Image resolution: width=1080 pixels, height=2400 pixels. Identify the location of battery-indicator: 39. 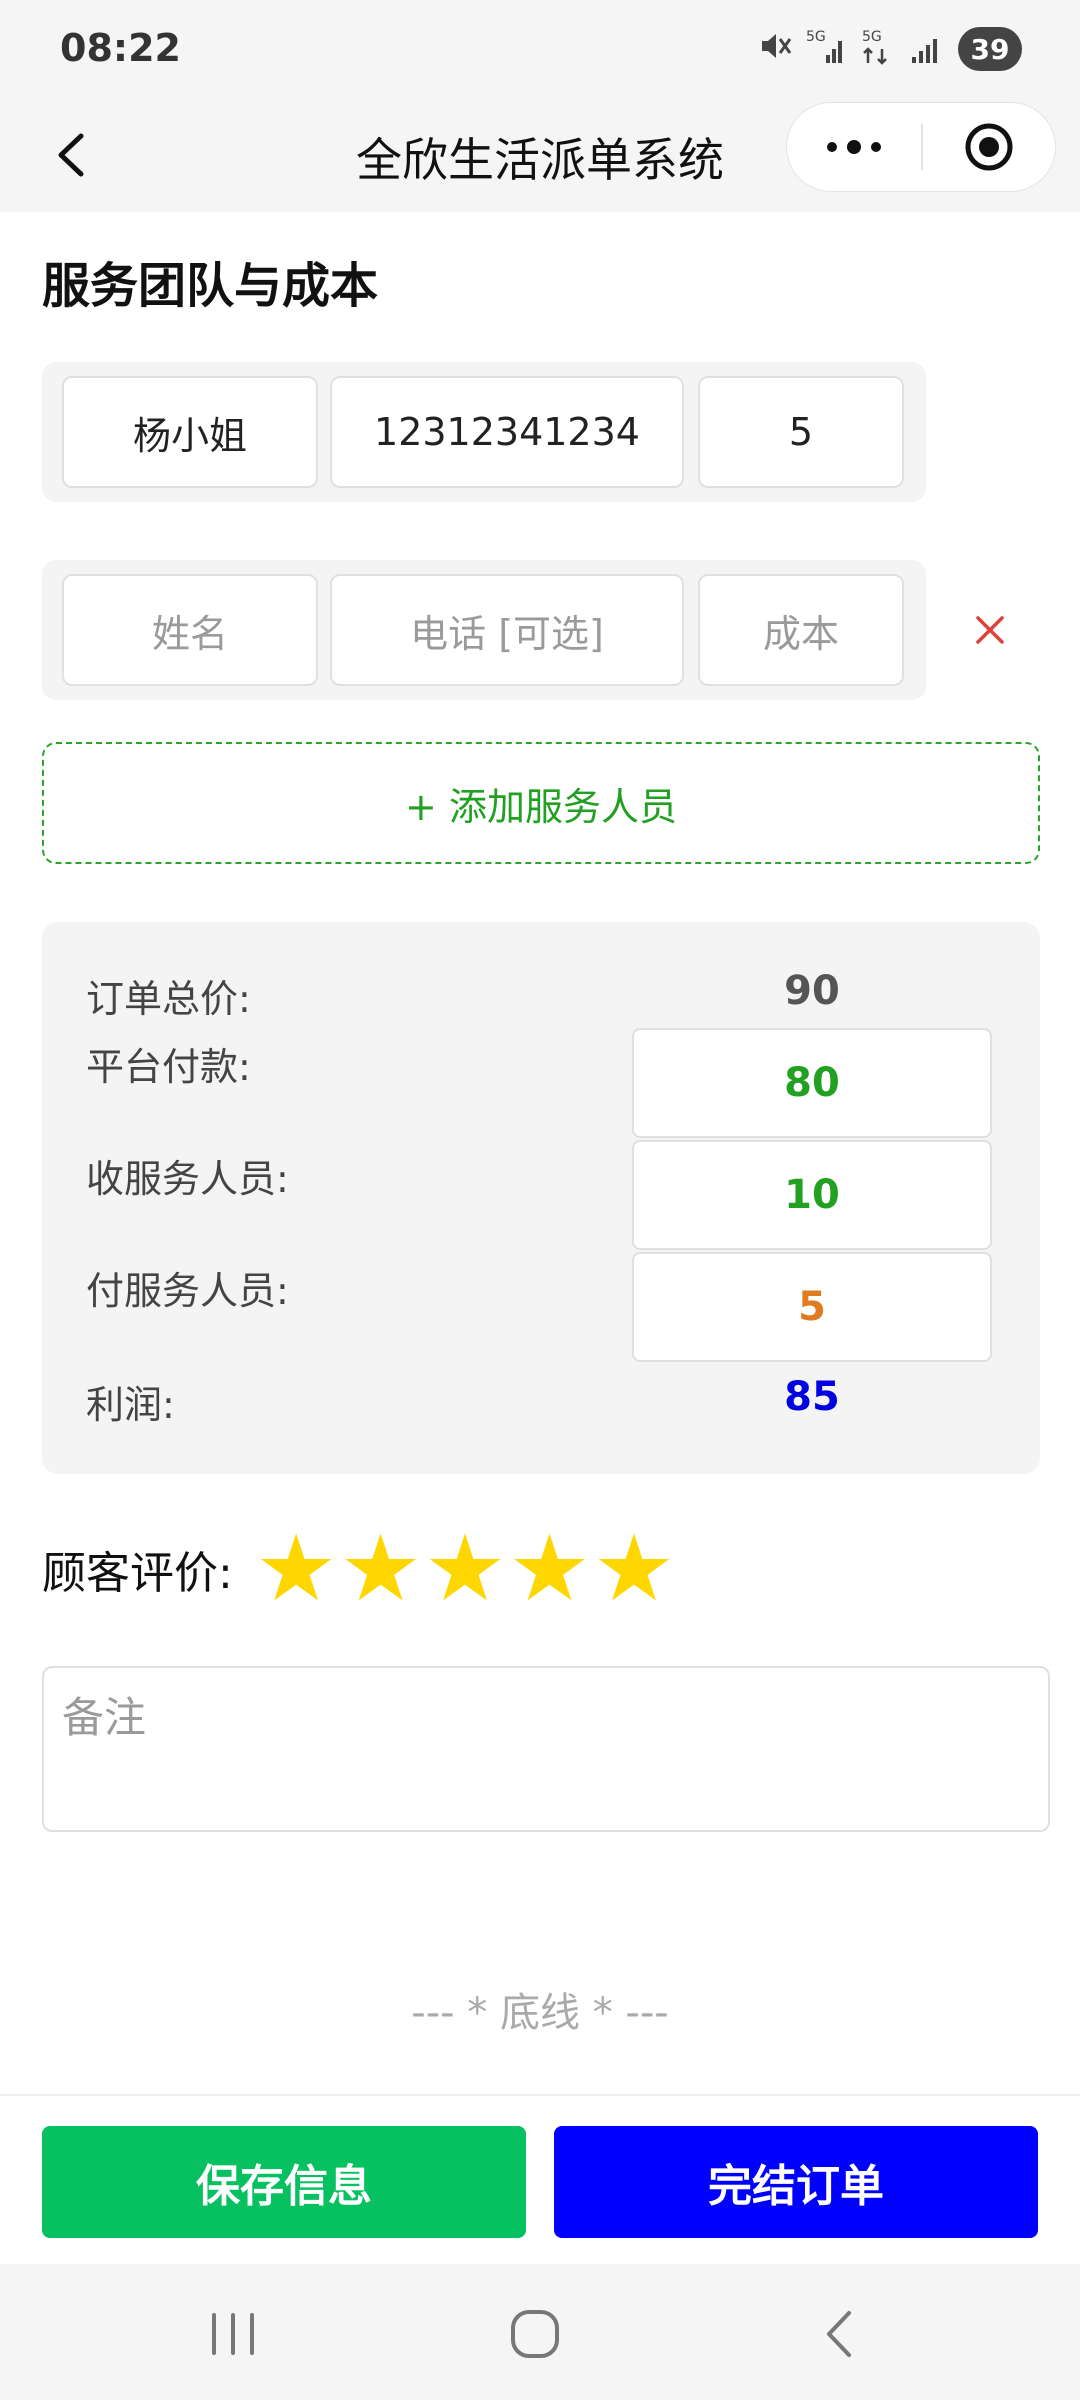
(990, 49).